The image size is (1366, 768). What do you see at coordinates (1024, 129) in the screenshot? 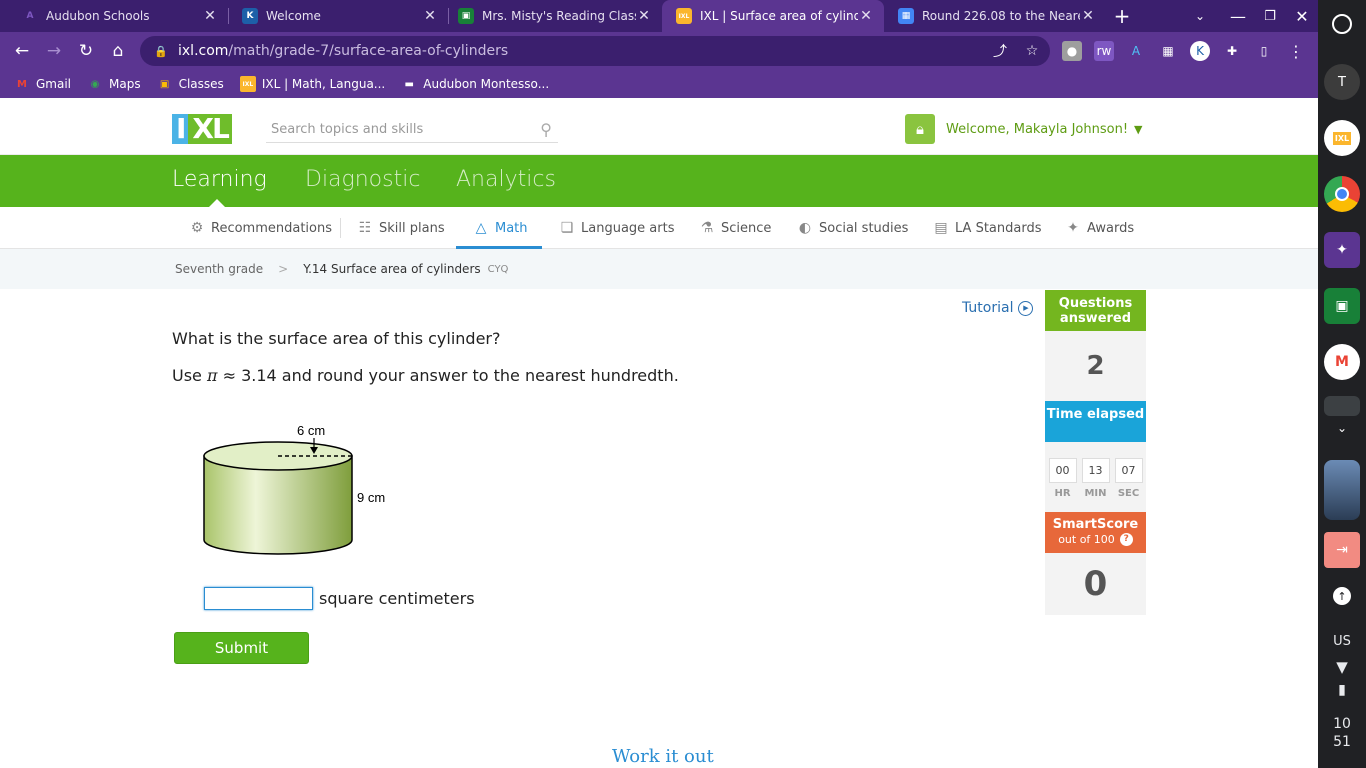
I see `user-menu: 🔒︎ Welcome, Makayla Johnson! ▼` at bounding box center [1024, 129].